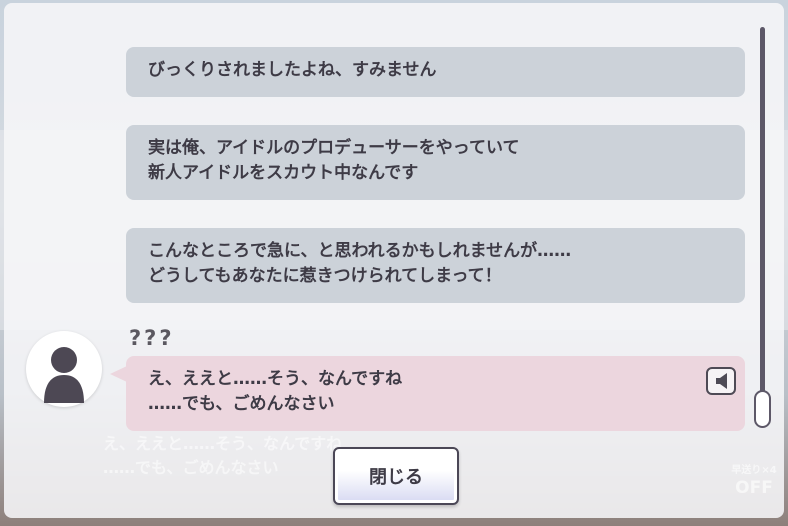 Image resolution: width=788 pixels, height=526 pixels. Describe the element at coordinates (222, 456) in the screenshot. I see `background-dialogue: え、ええと……そう、なんですね ……でも、ごめんなさい` at that location.